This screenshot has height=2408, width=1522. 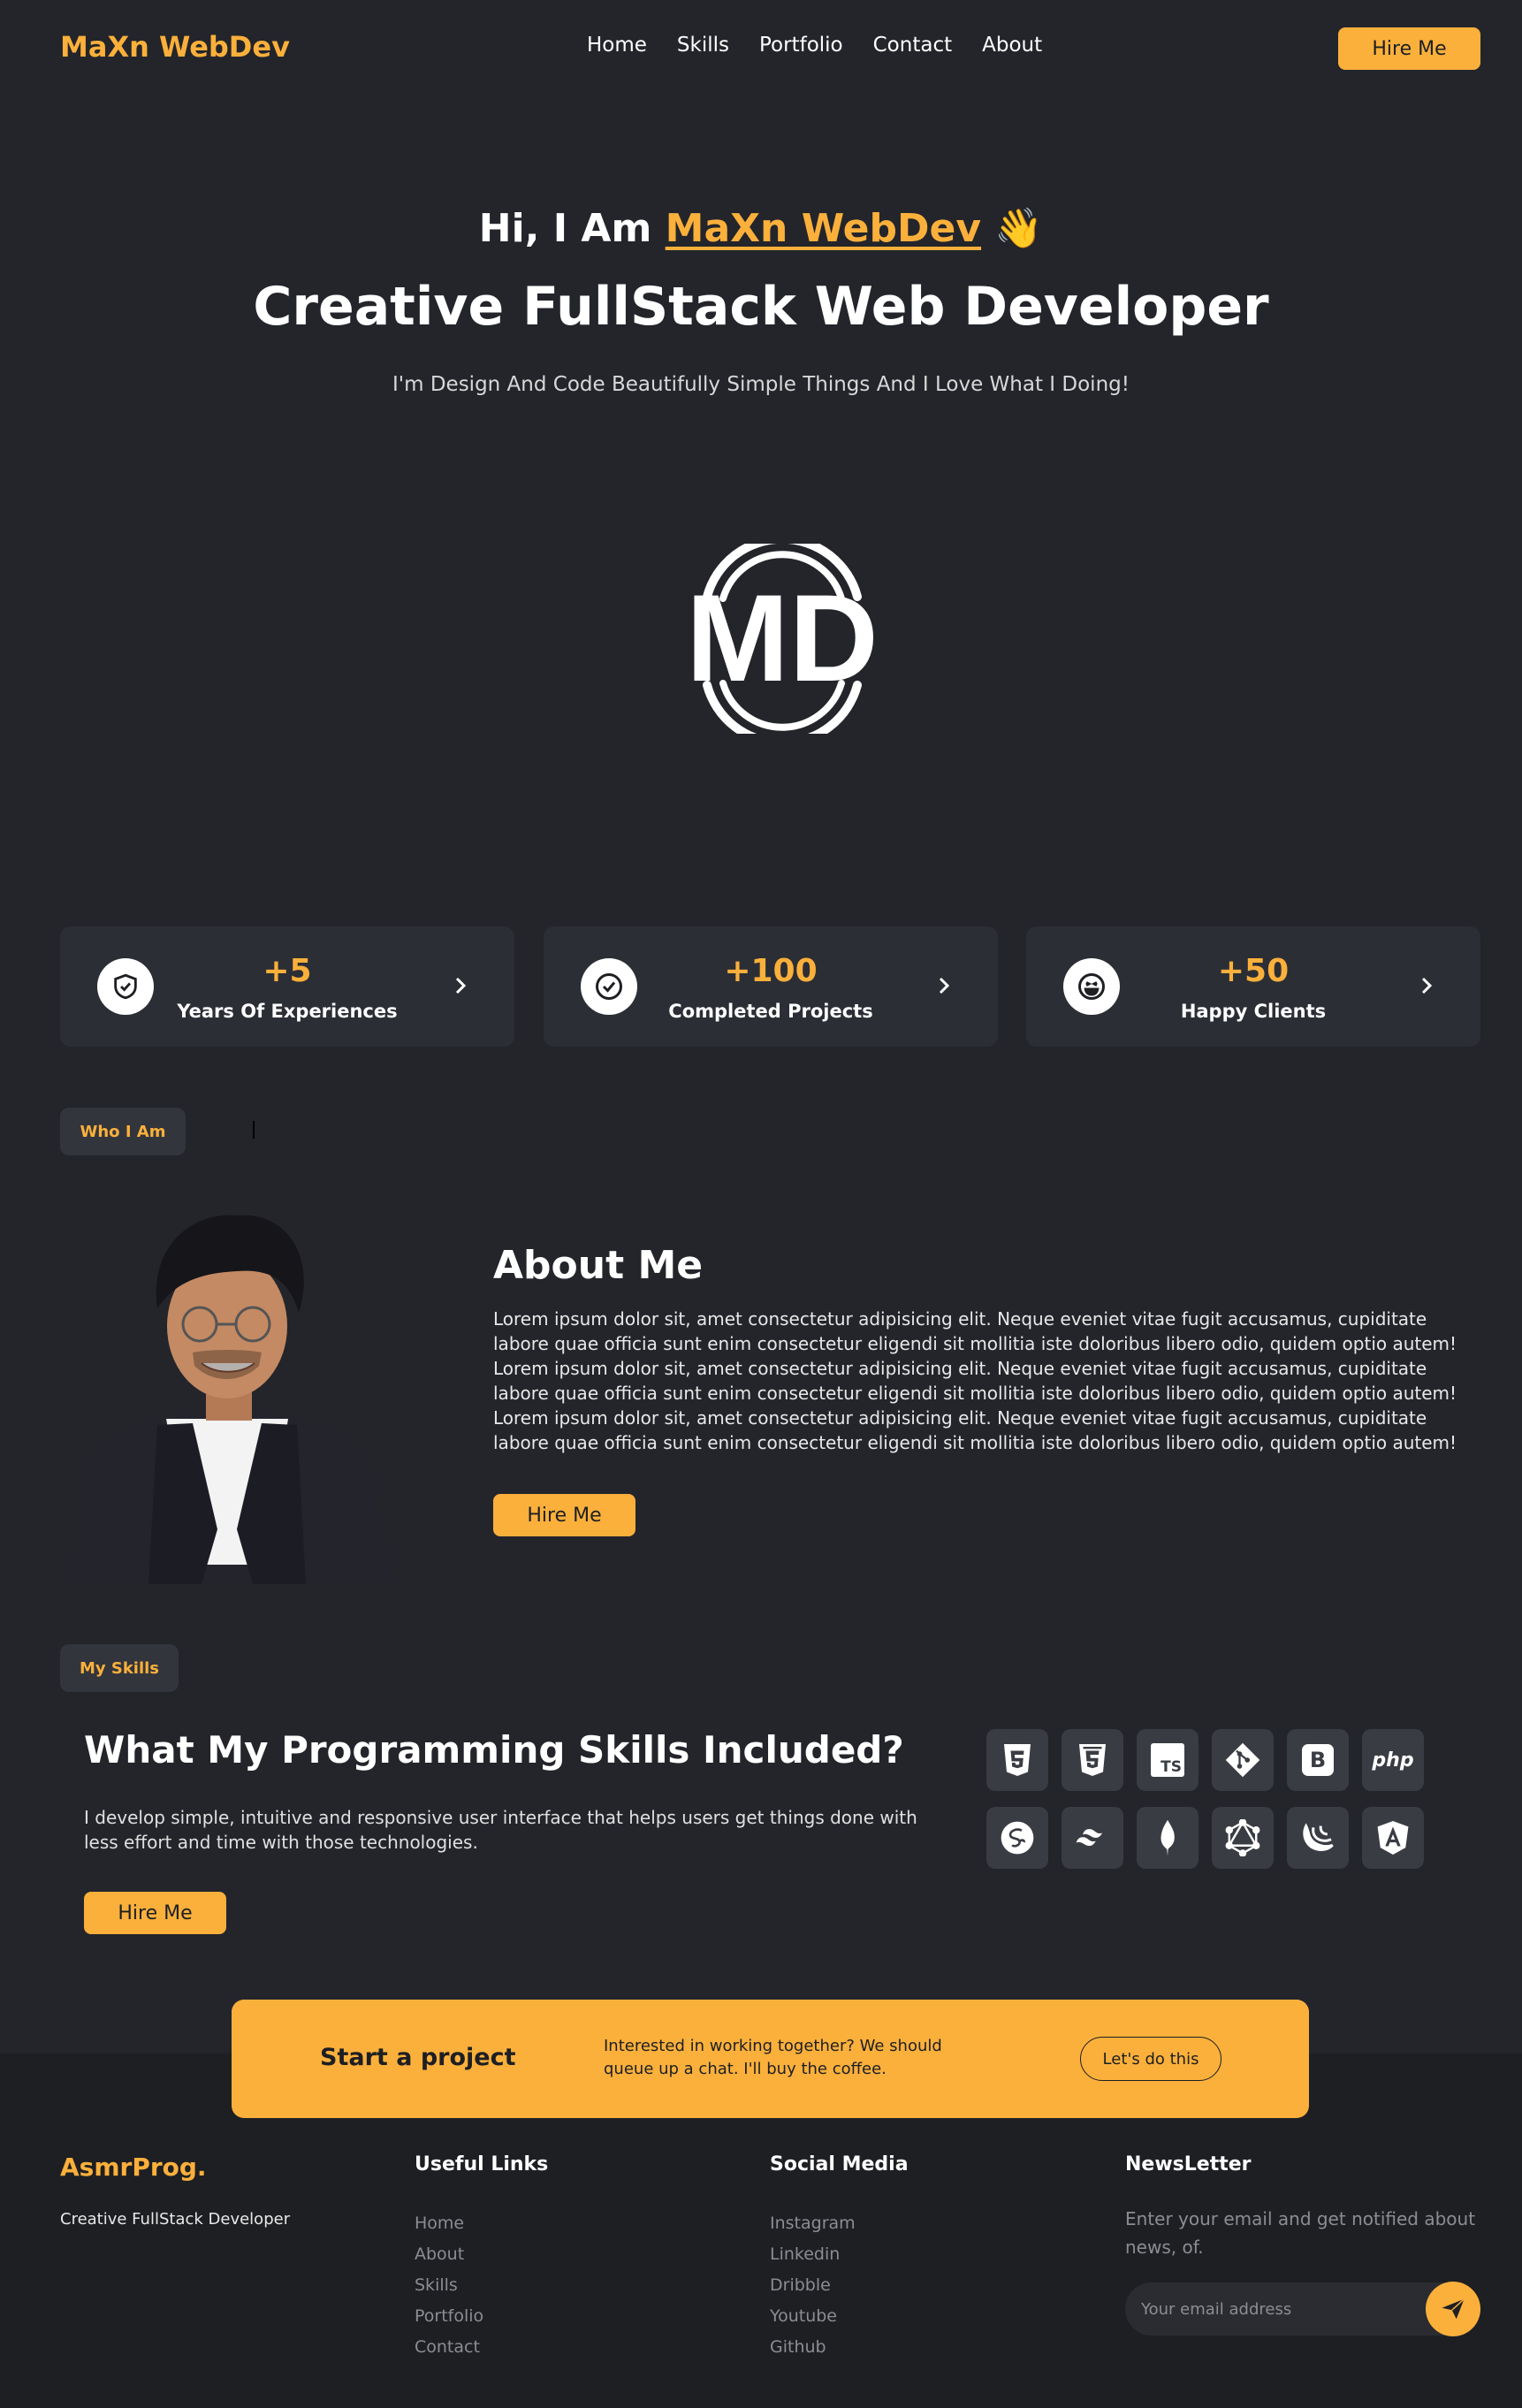 I want to click on php-label: php, so click(x=1393, y=1760).